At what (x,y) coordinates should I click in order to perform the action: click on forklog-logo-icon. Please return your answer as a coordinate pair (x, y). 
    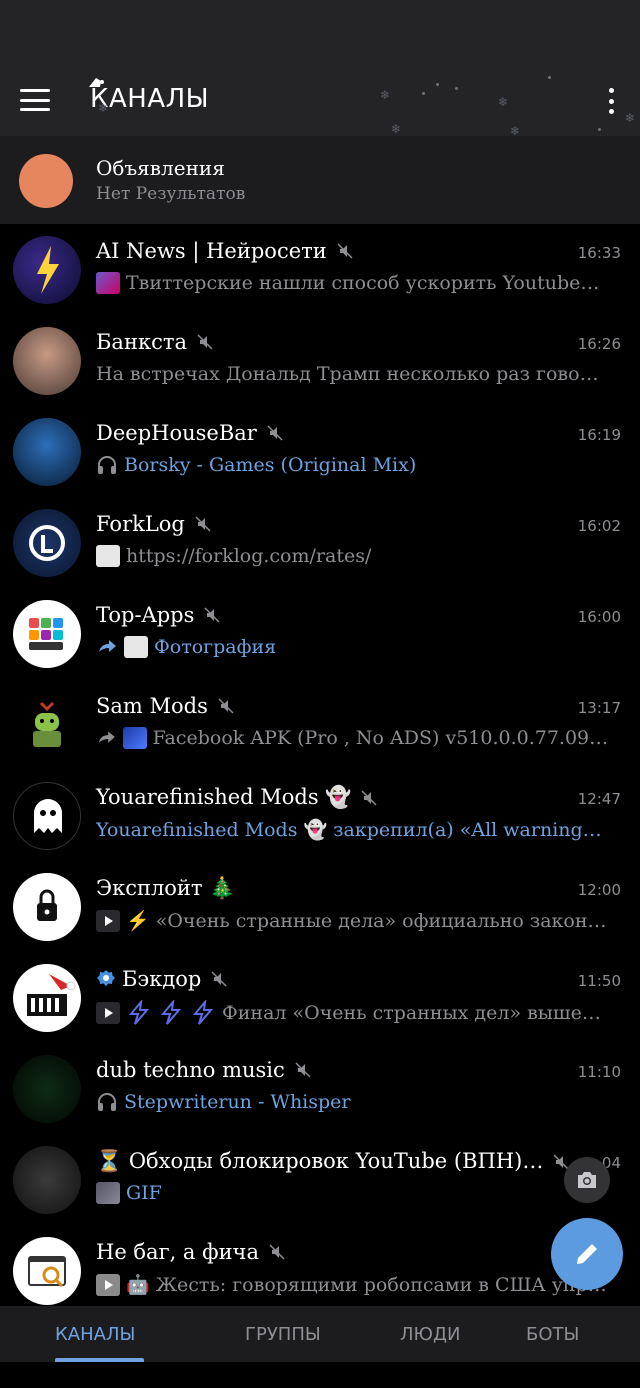
    Looking at the image, I should click on (47, 543).